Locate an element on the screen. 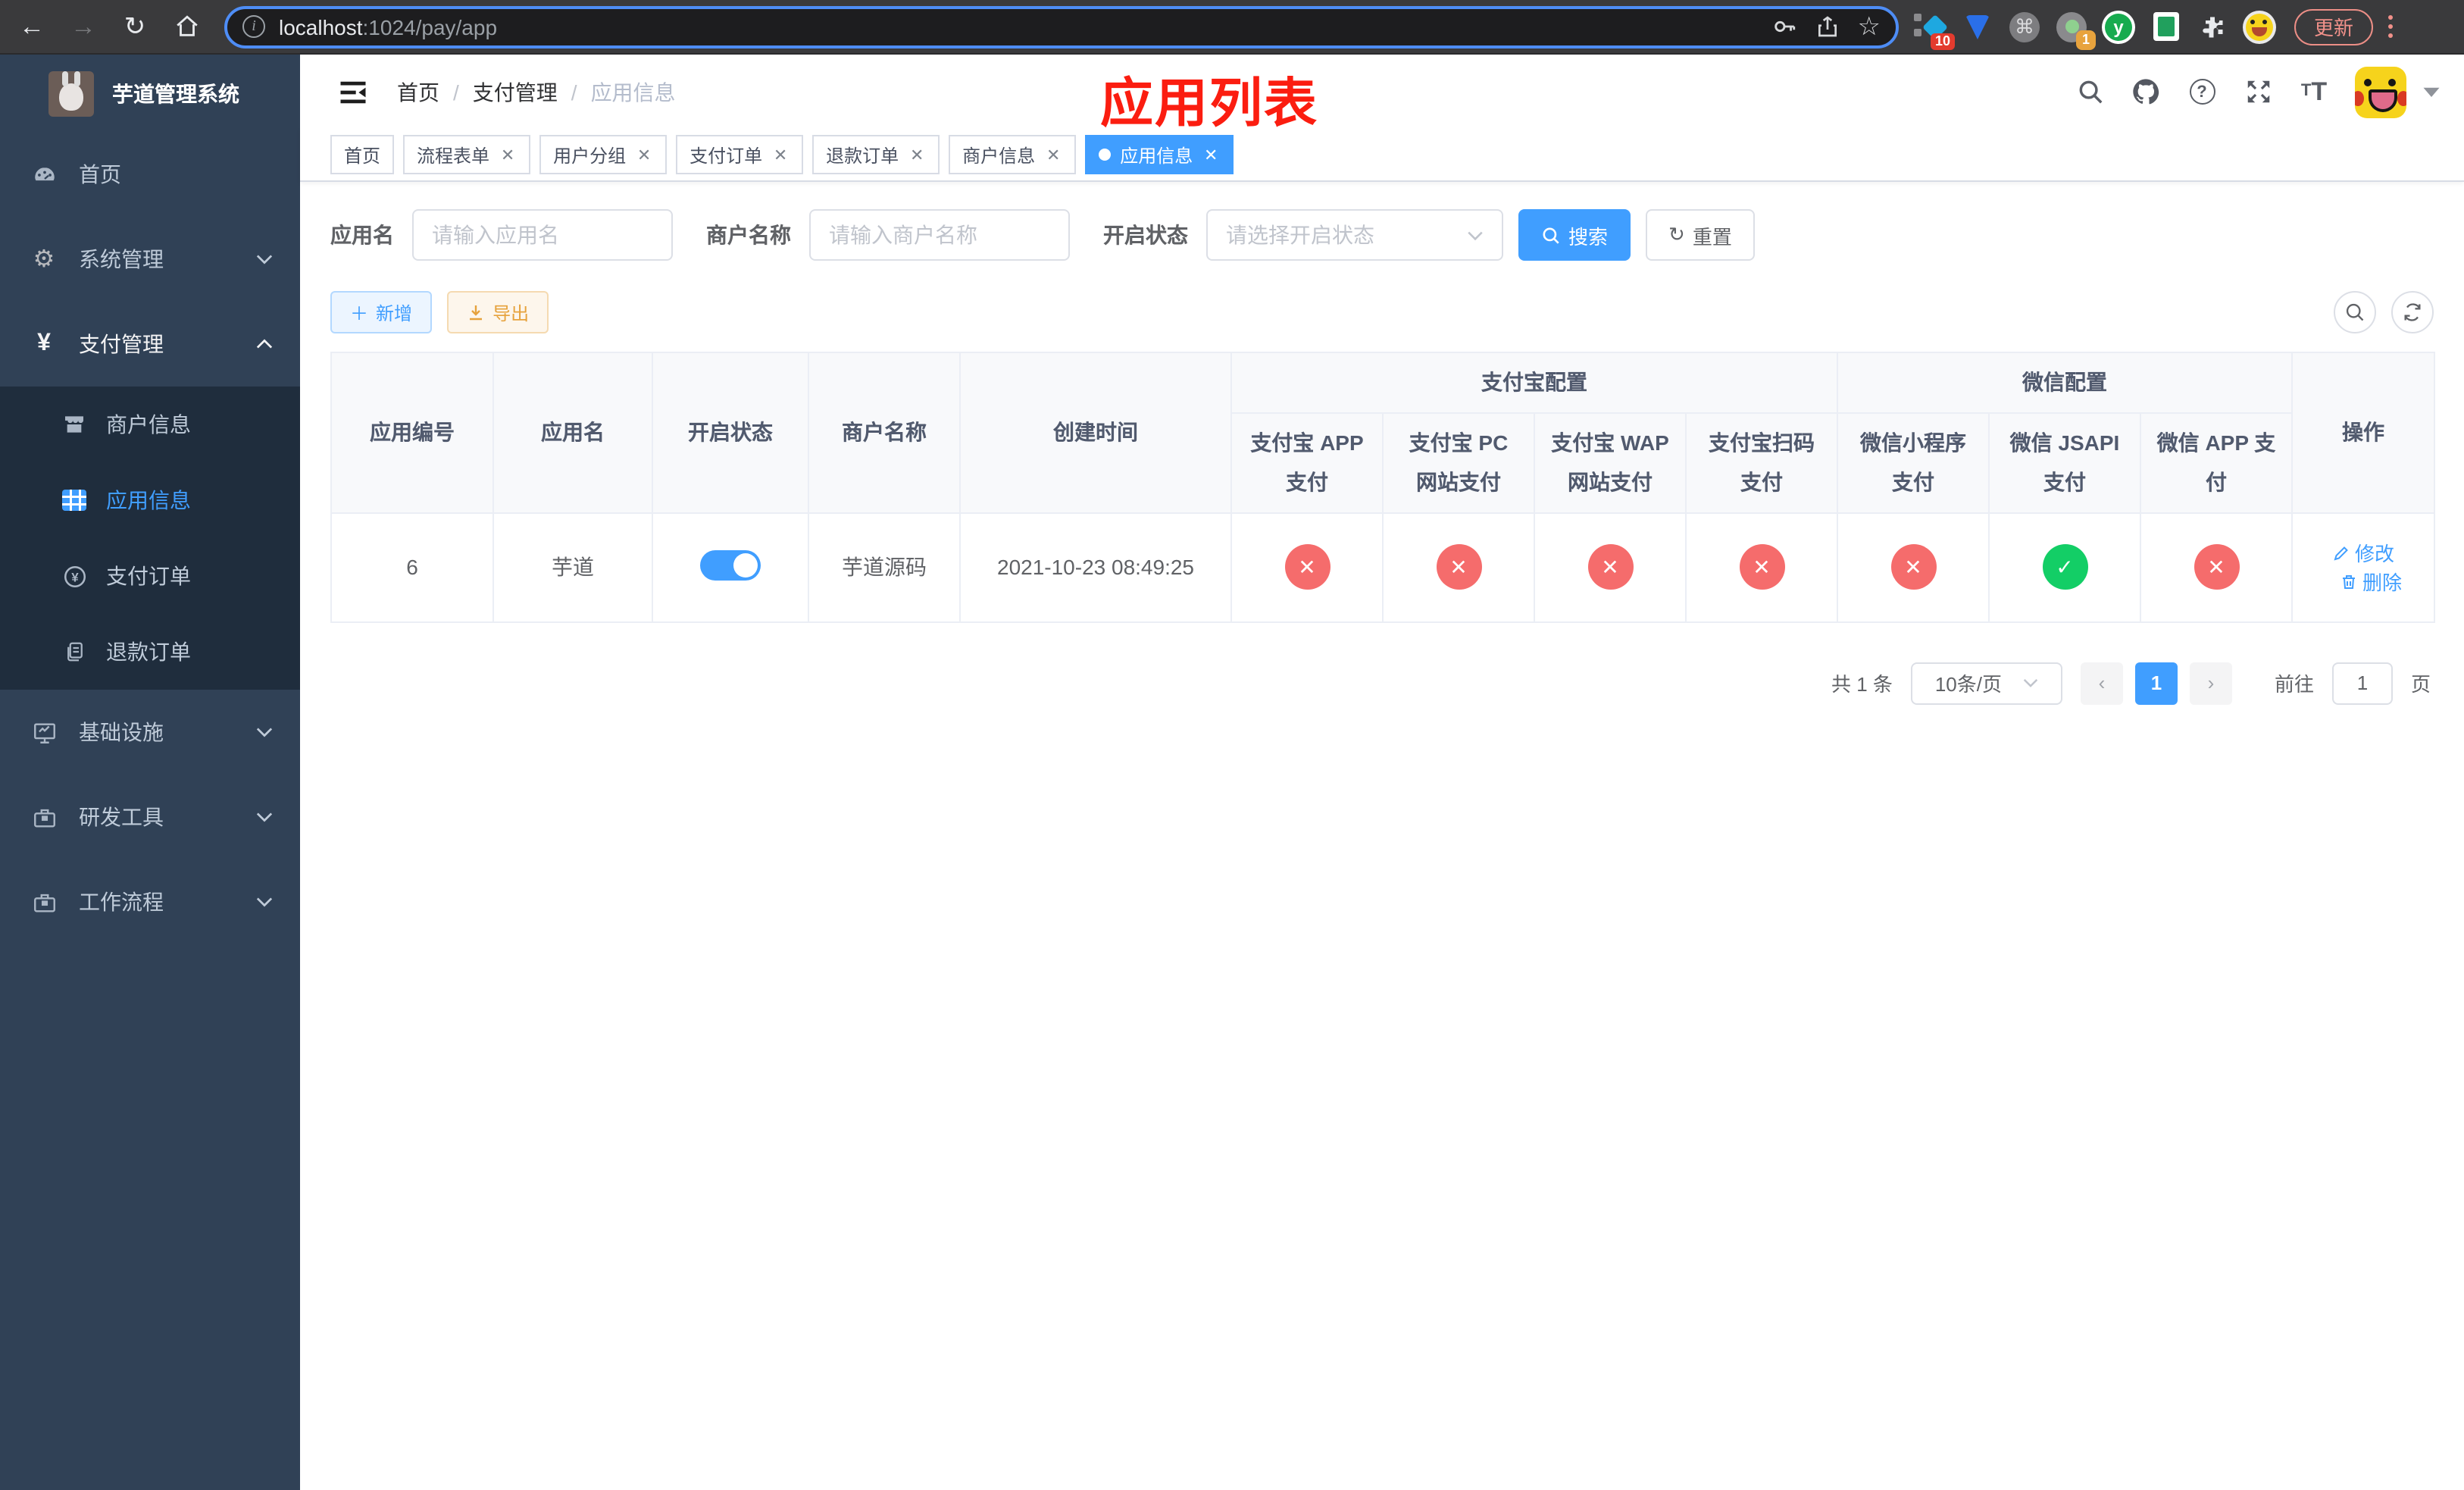 The image size is (2464, 1490). delete-link: 删除 is located at coordinates (2371, 582).